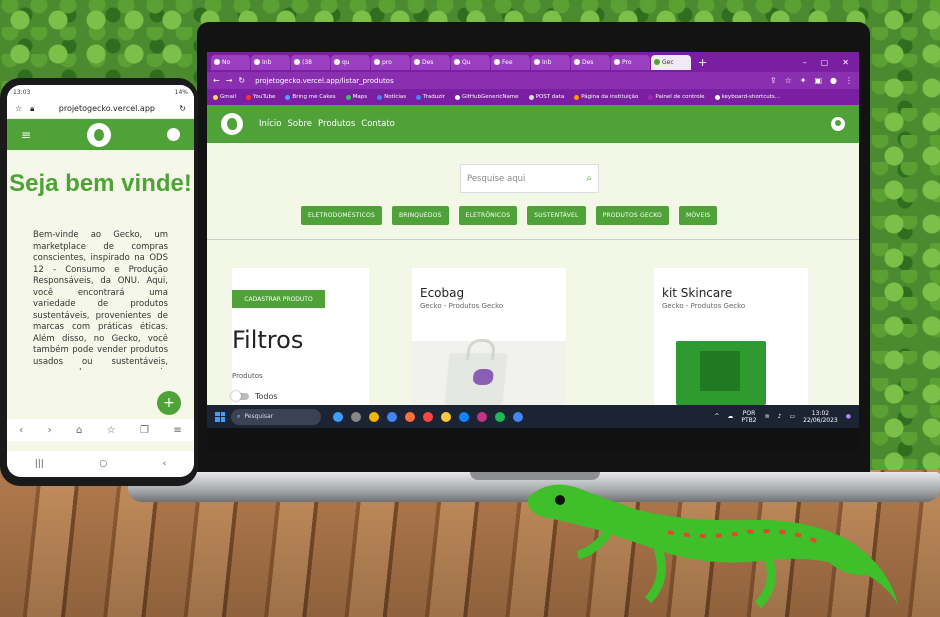  I want to click on browser-tab: Pro, so click(630, 62).